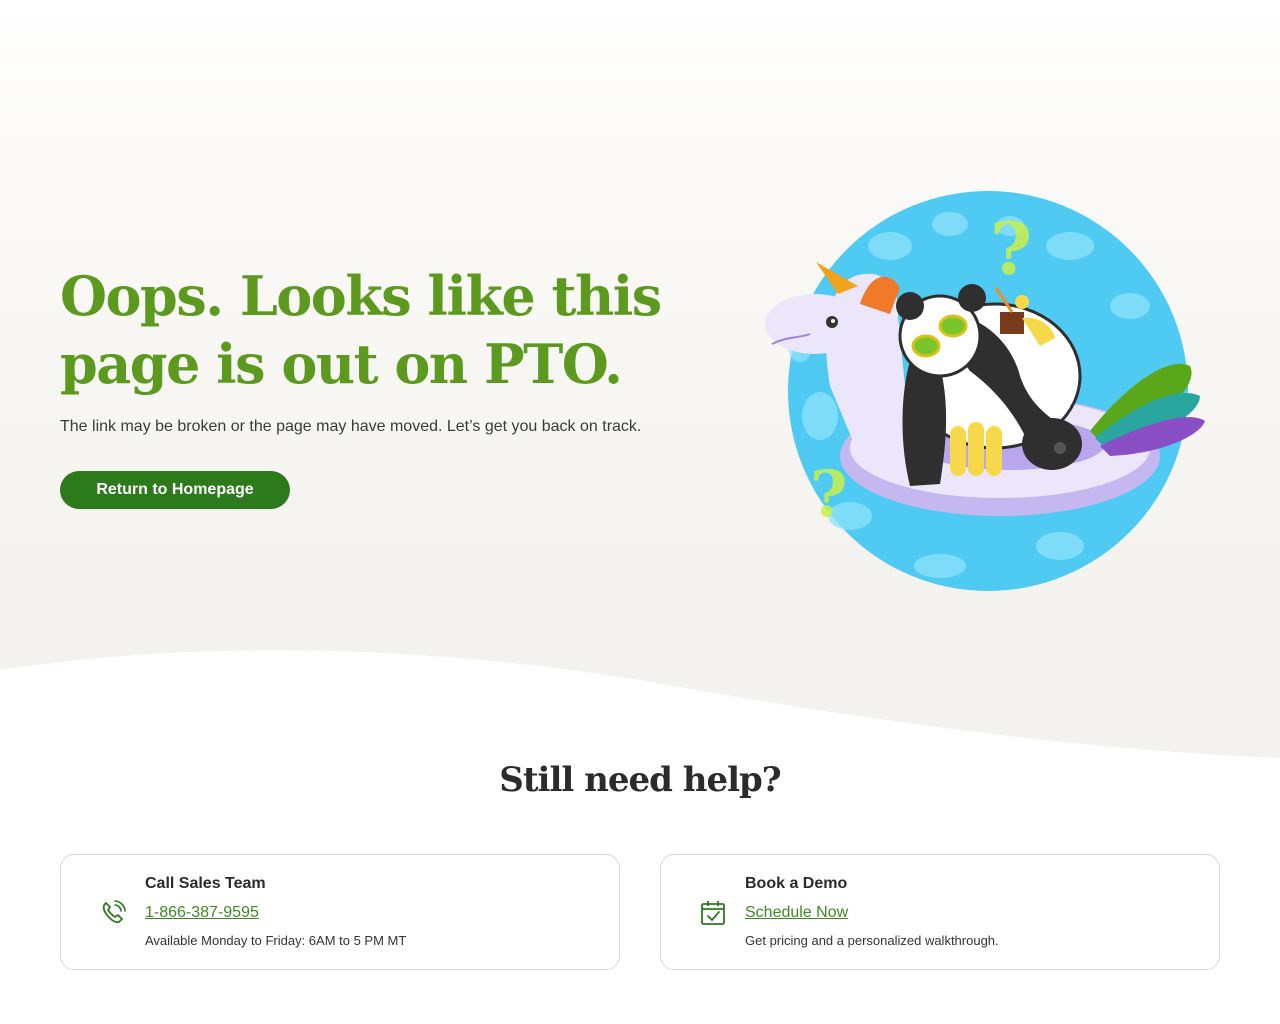  I want to click on help-heading: Still need help?, so click(640, 780).